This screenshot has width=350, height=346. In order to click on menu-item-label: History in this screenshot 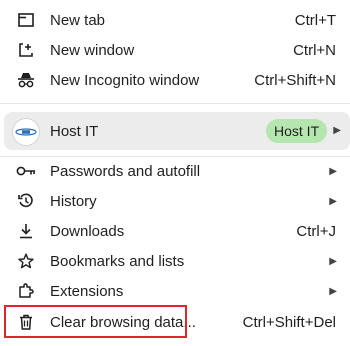, I will do `click(73, 201)`.